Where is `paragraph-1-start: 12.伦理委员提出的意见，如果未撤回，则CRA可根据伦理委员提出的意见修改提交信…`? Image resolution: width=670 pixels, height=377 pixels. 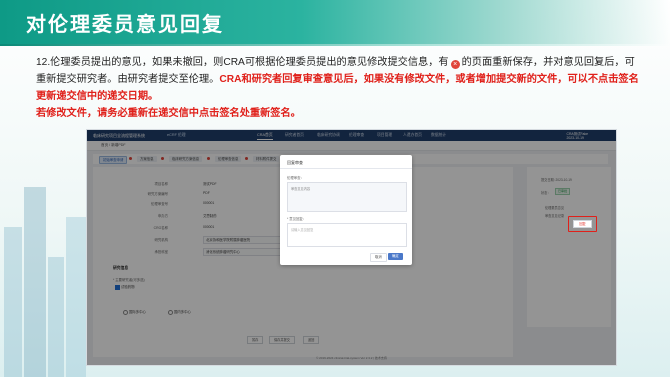 paragraph-1-start: 12.伦理委员提出的意见，如果未撤回，则CRA可根据伦理委员提出的意见修改提交信… is located at coordinates (242, 62).